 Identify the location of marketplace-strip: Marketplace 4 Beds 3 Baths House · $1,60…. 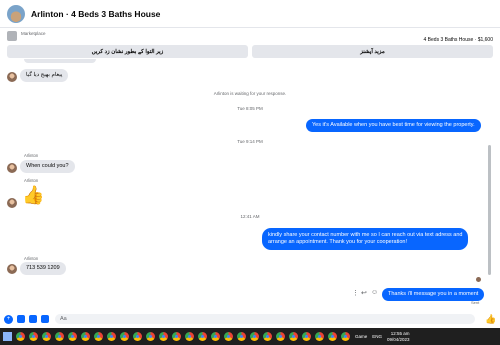
(250, 37).